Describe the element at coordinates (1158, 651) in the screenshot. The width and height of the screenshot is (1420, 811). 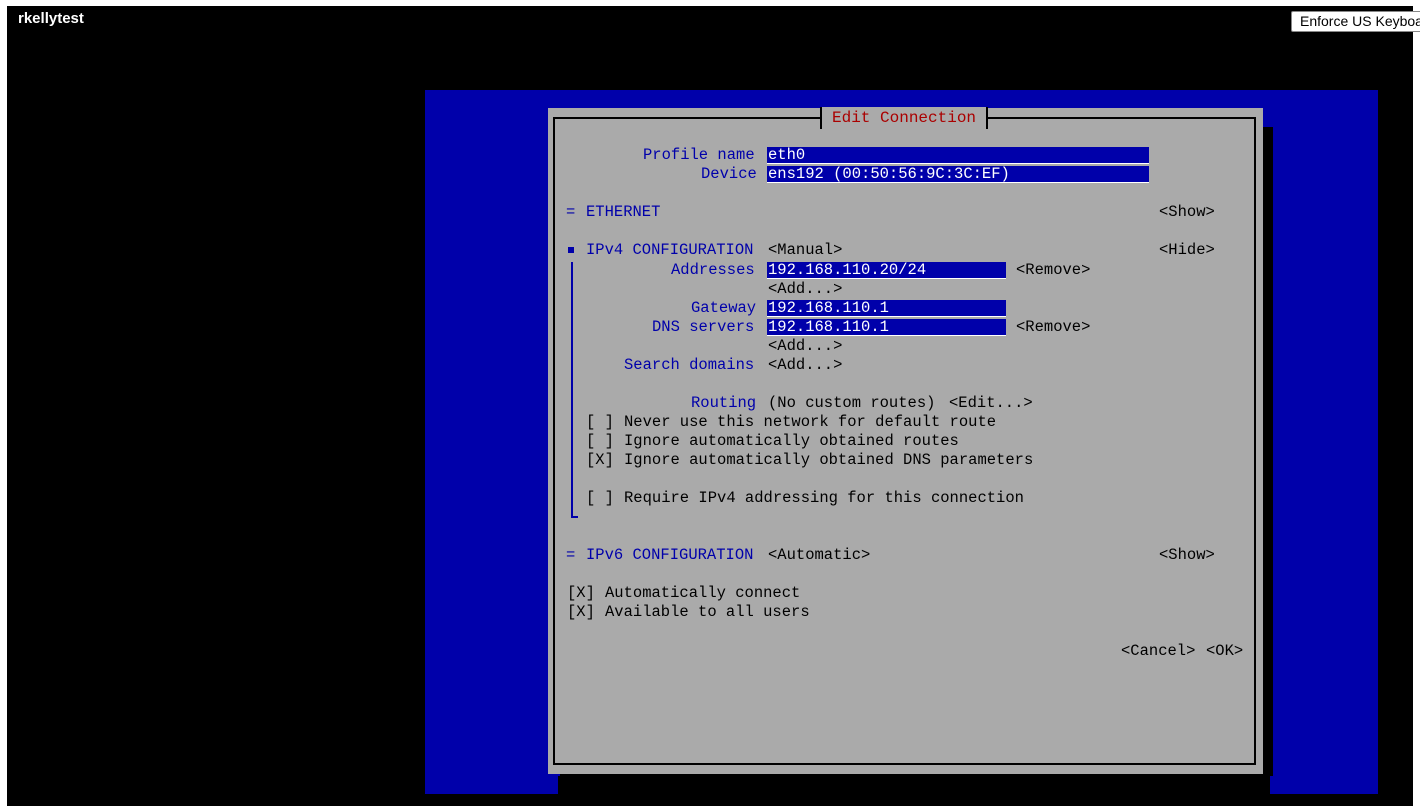
I see `cancel-button: <Cancel>` at that location.